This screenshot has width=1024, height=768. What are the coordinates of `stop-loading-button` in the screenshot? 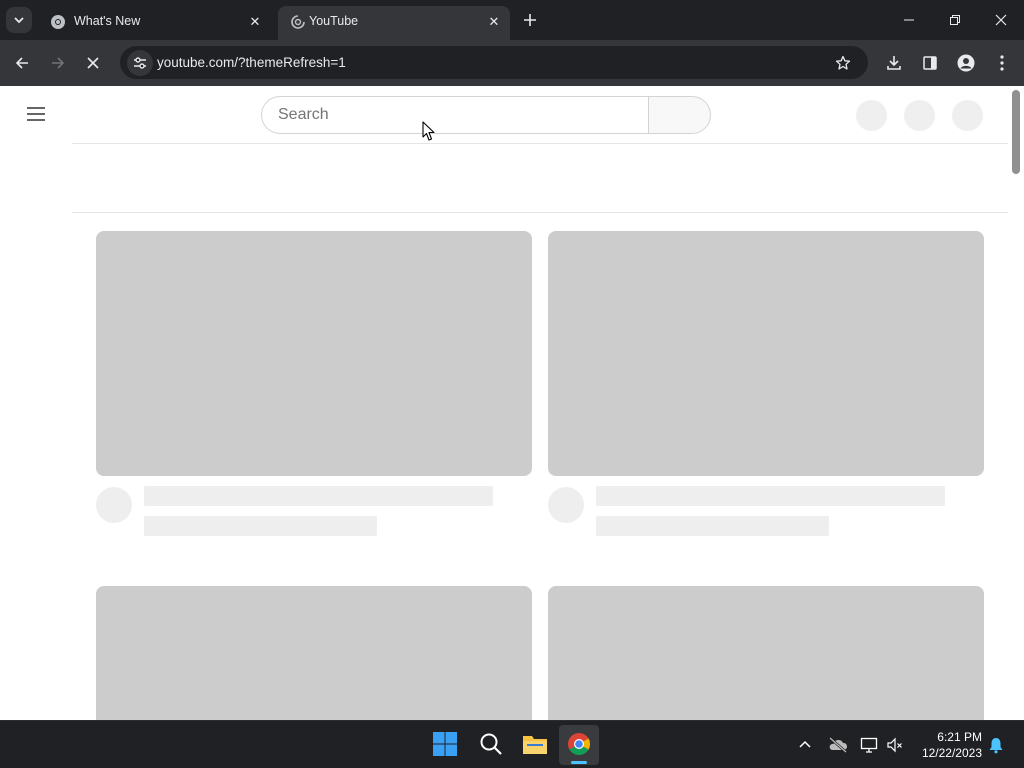 It's located at (93, 63).